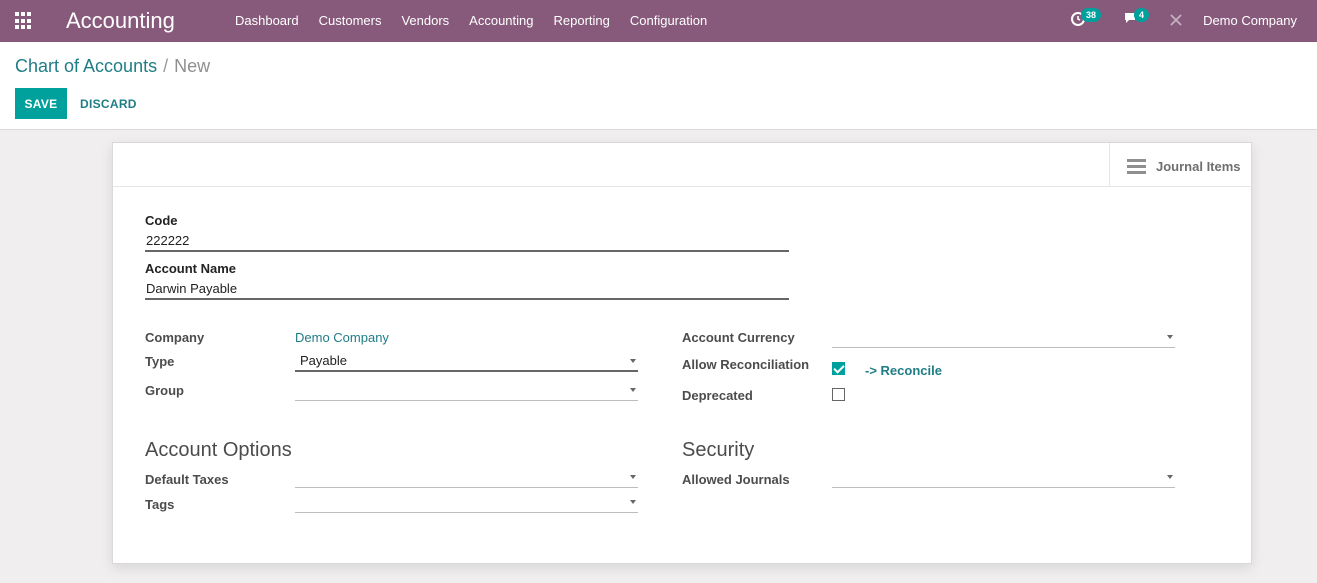 This screenshot has height=583, width=1317. What do you see at coordinates (838, 368) in the screenshot?
I see `allow-reconciliation-checkbox` at bounding box center [838, 368].